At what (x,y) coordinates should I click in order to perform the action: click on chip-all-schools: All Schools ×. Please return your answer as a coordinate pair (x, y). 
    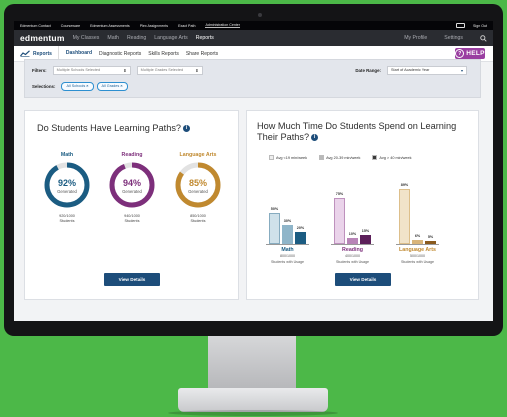
    Looking at the image, I should click on (77, 86).